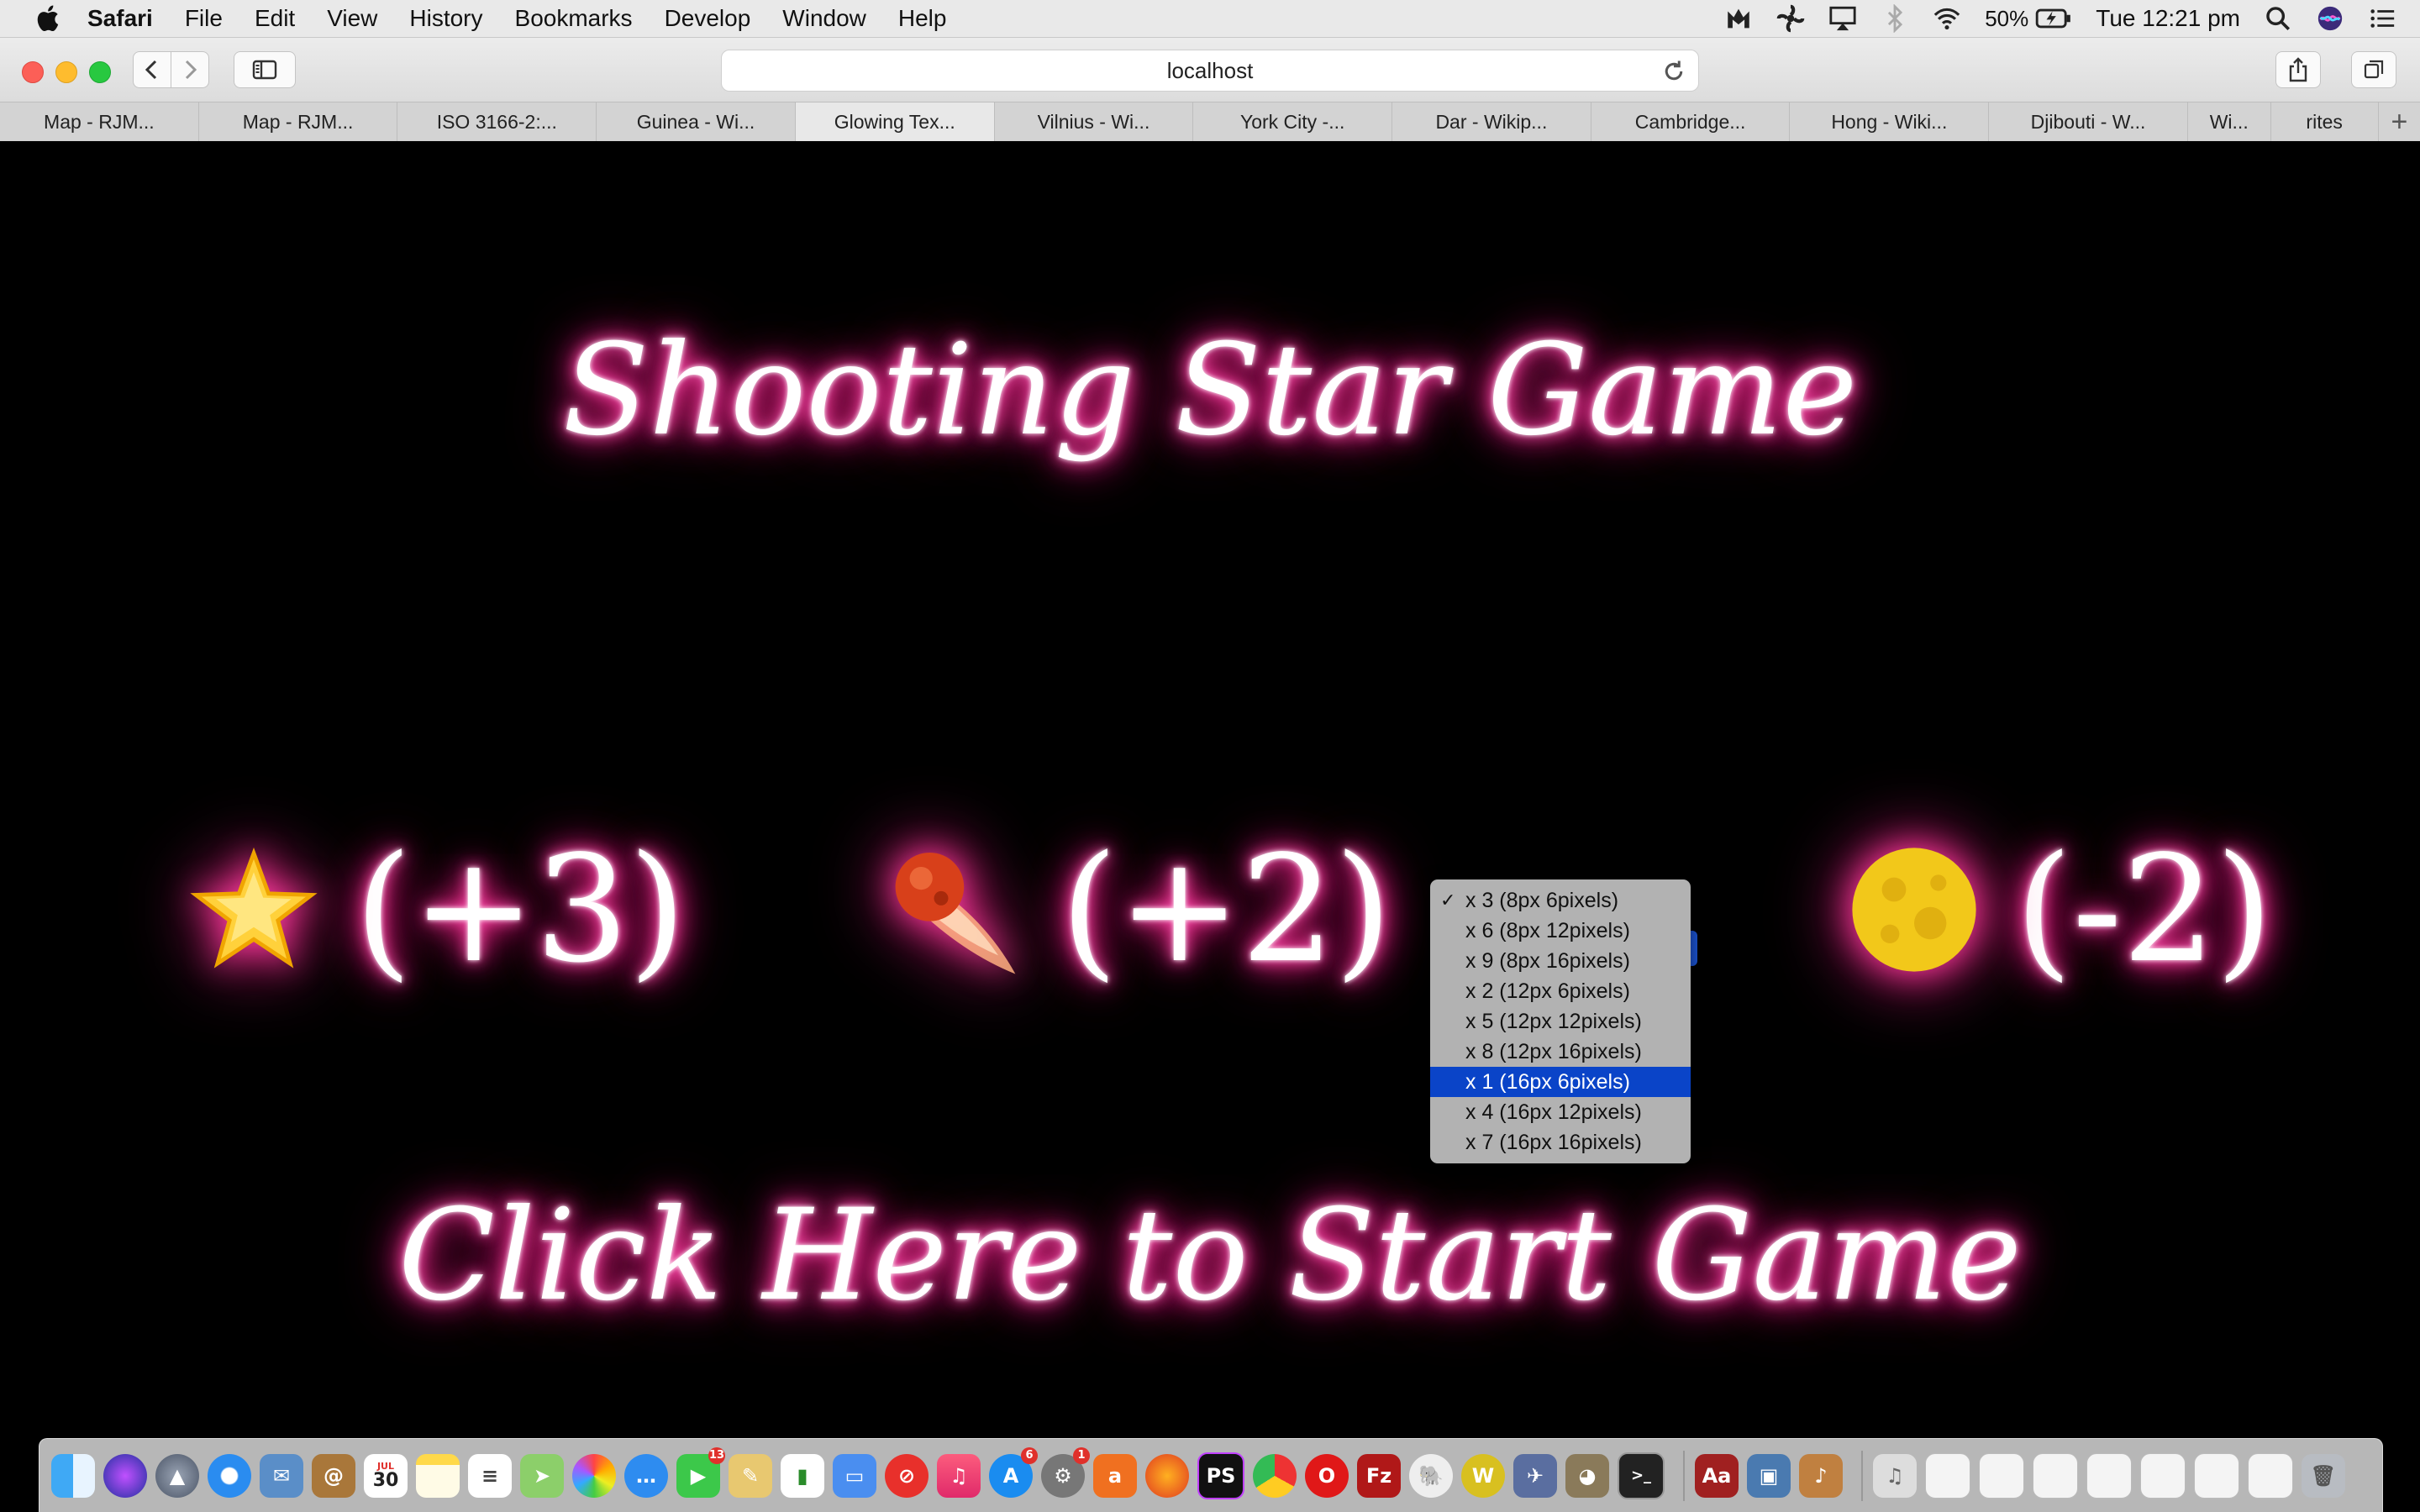  I want to click on contacts-icon: @, so click(333, 1475).